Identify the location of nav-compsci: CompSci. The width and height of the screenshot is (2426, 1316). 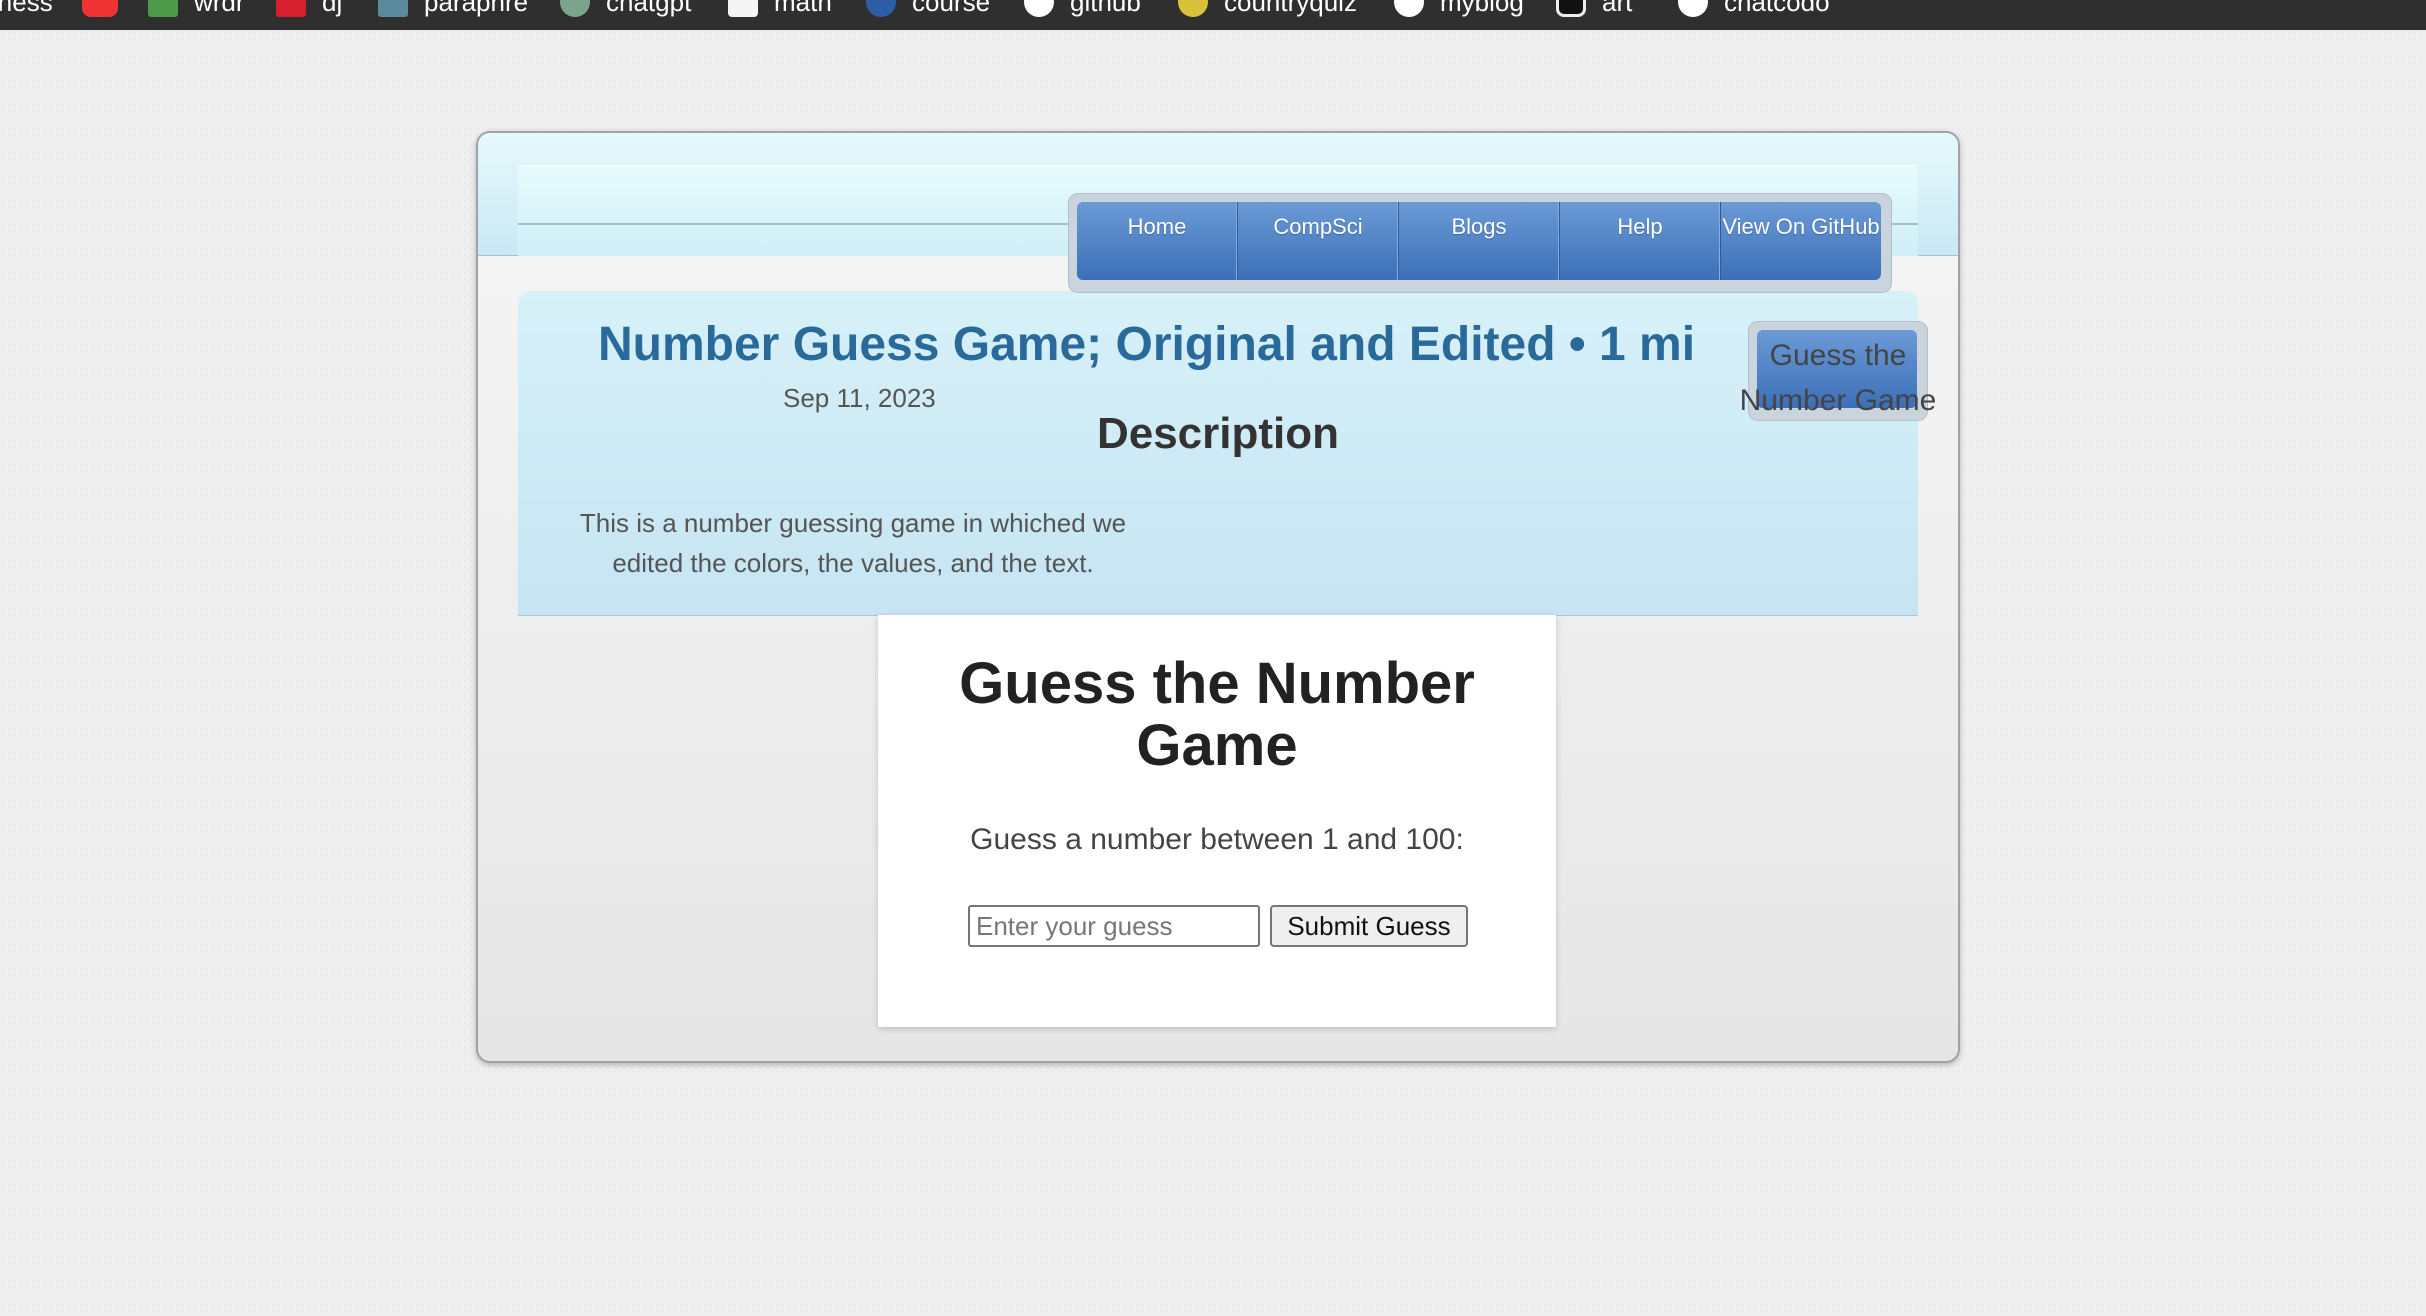
(1318, 241).